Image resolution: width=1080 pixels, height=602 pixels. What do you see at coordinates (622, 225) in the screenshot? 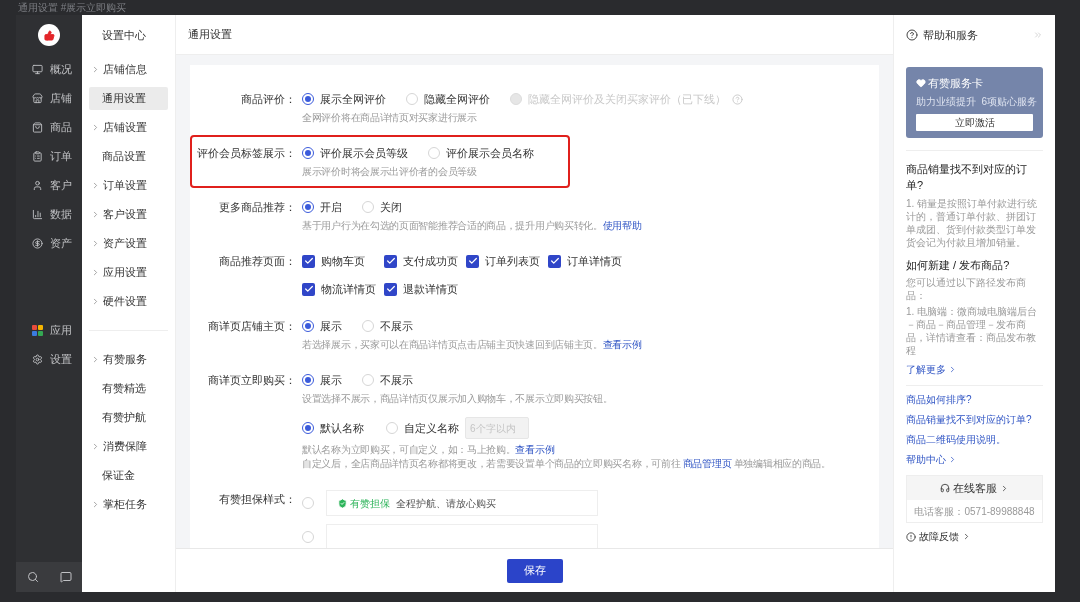
I see `help-link: 使用帮助` at bounding box center [622, 225].